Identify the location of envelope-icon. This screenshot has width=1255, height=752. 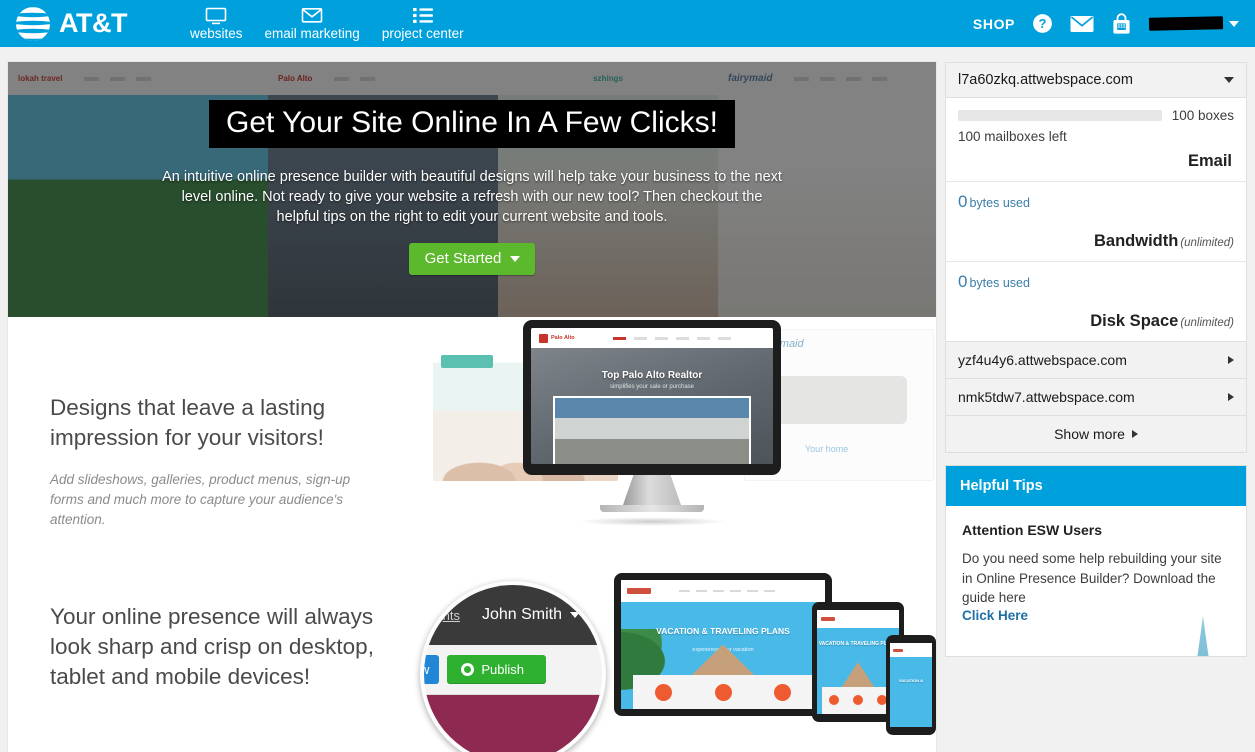
(312, 15).